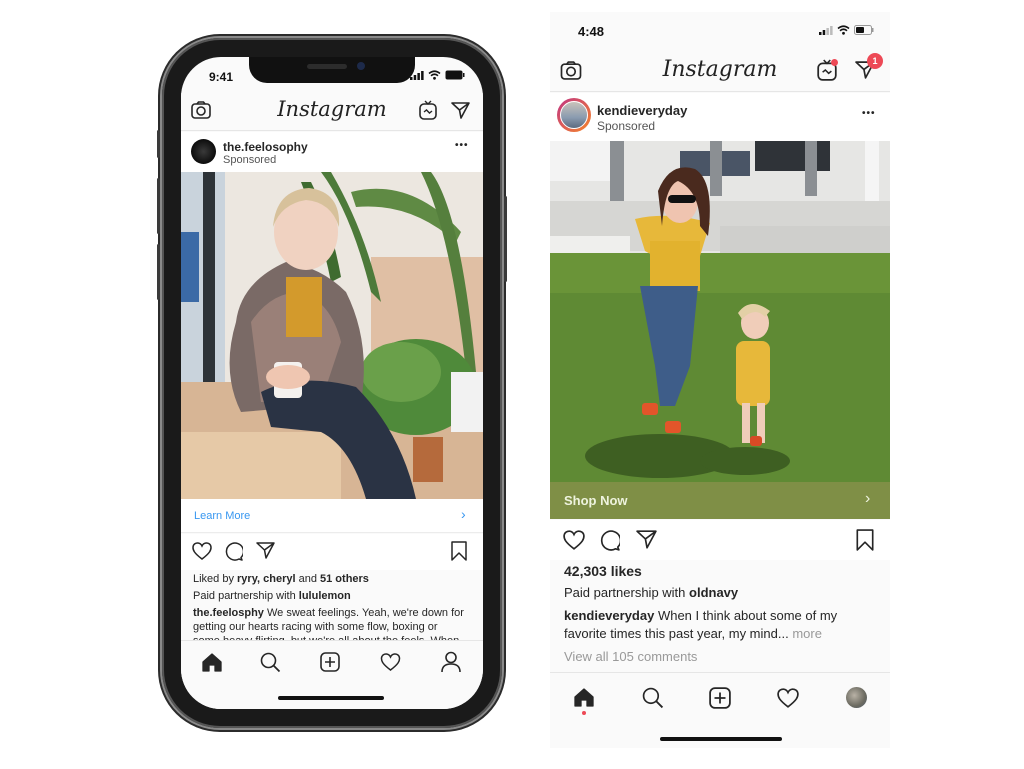  Describe the element at coordinates (158, 144) in the screenshot. I see `mute-switch` at that location.